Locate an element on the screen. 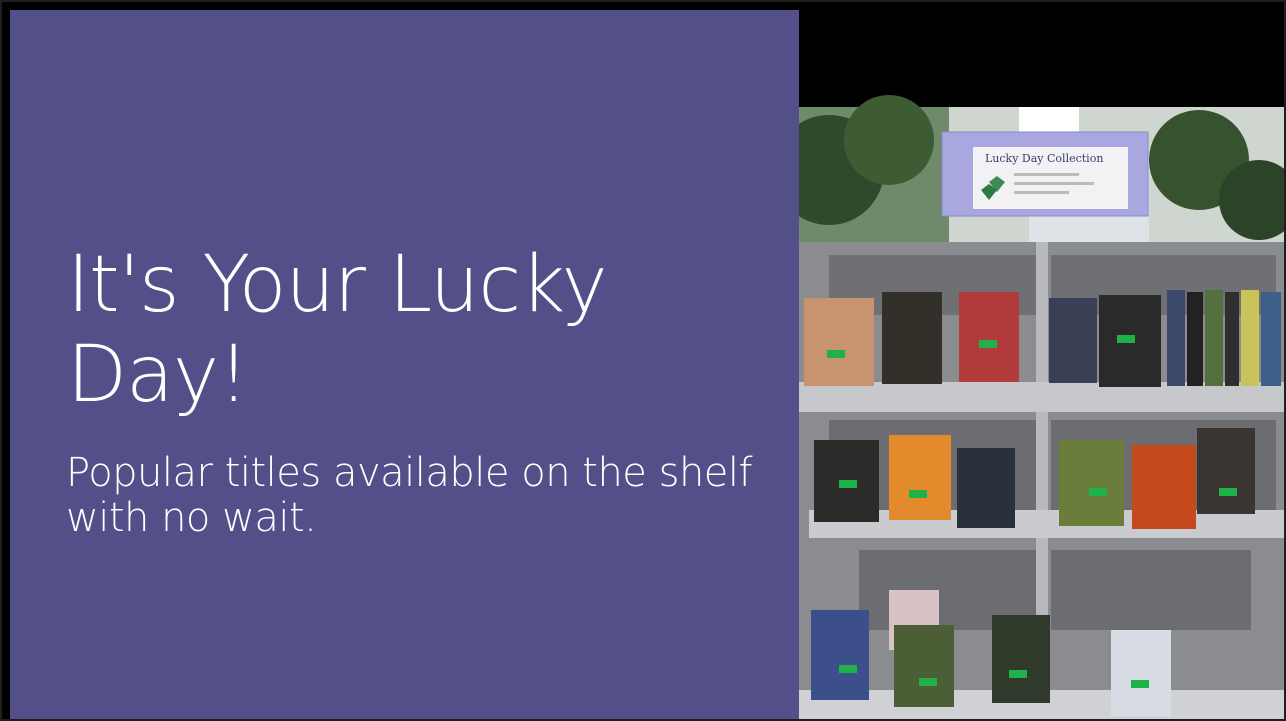 The image size is (1286, 721). slide-title: It's Your Lucky Day! is located at coordinates (337, 330).